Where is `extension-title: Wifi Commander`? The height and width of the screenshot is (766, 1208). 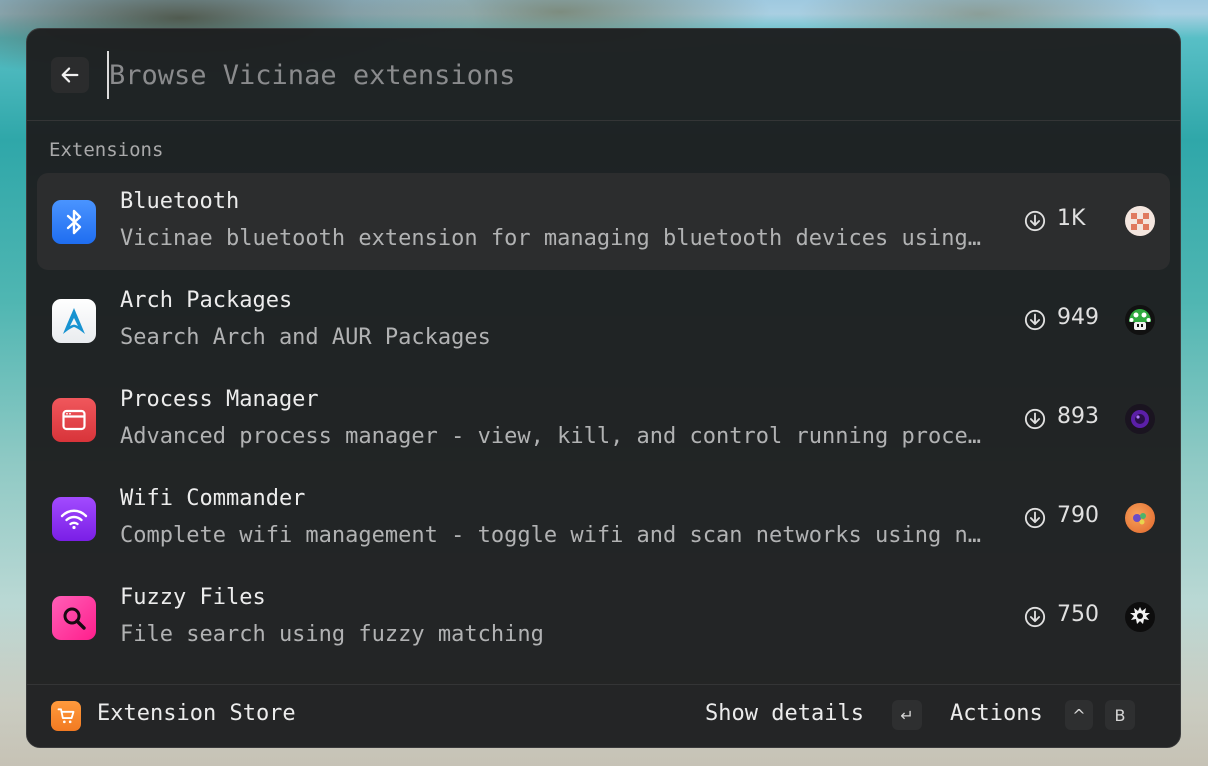 extension-title: Wifi Commander is located at coordinates (213, 498).